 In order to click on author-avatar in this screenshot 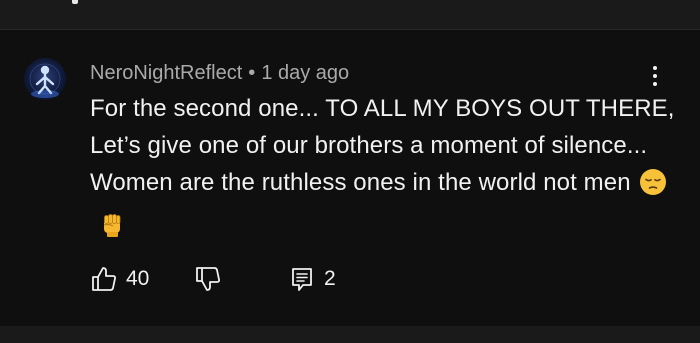, I will do `click(45, 79)`.